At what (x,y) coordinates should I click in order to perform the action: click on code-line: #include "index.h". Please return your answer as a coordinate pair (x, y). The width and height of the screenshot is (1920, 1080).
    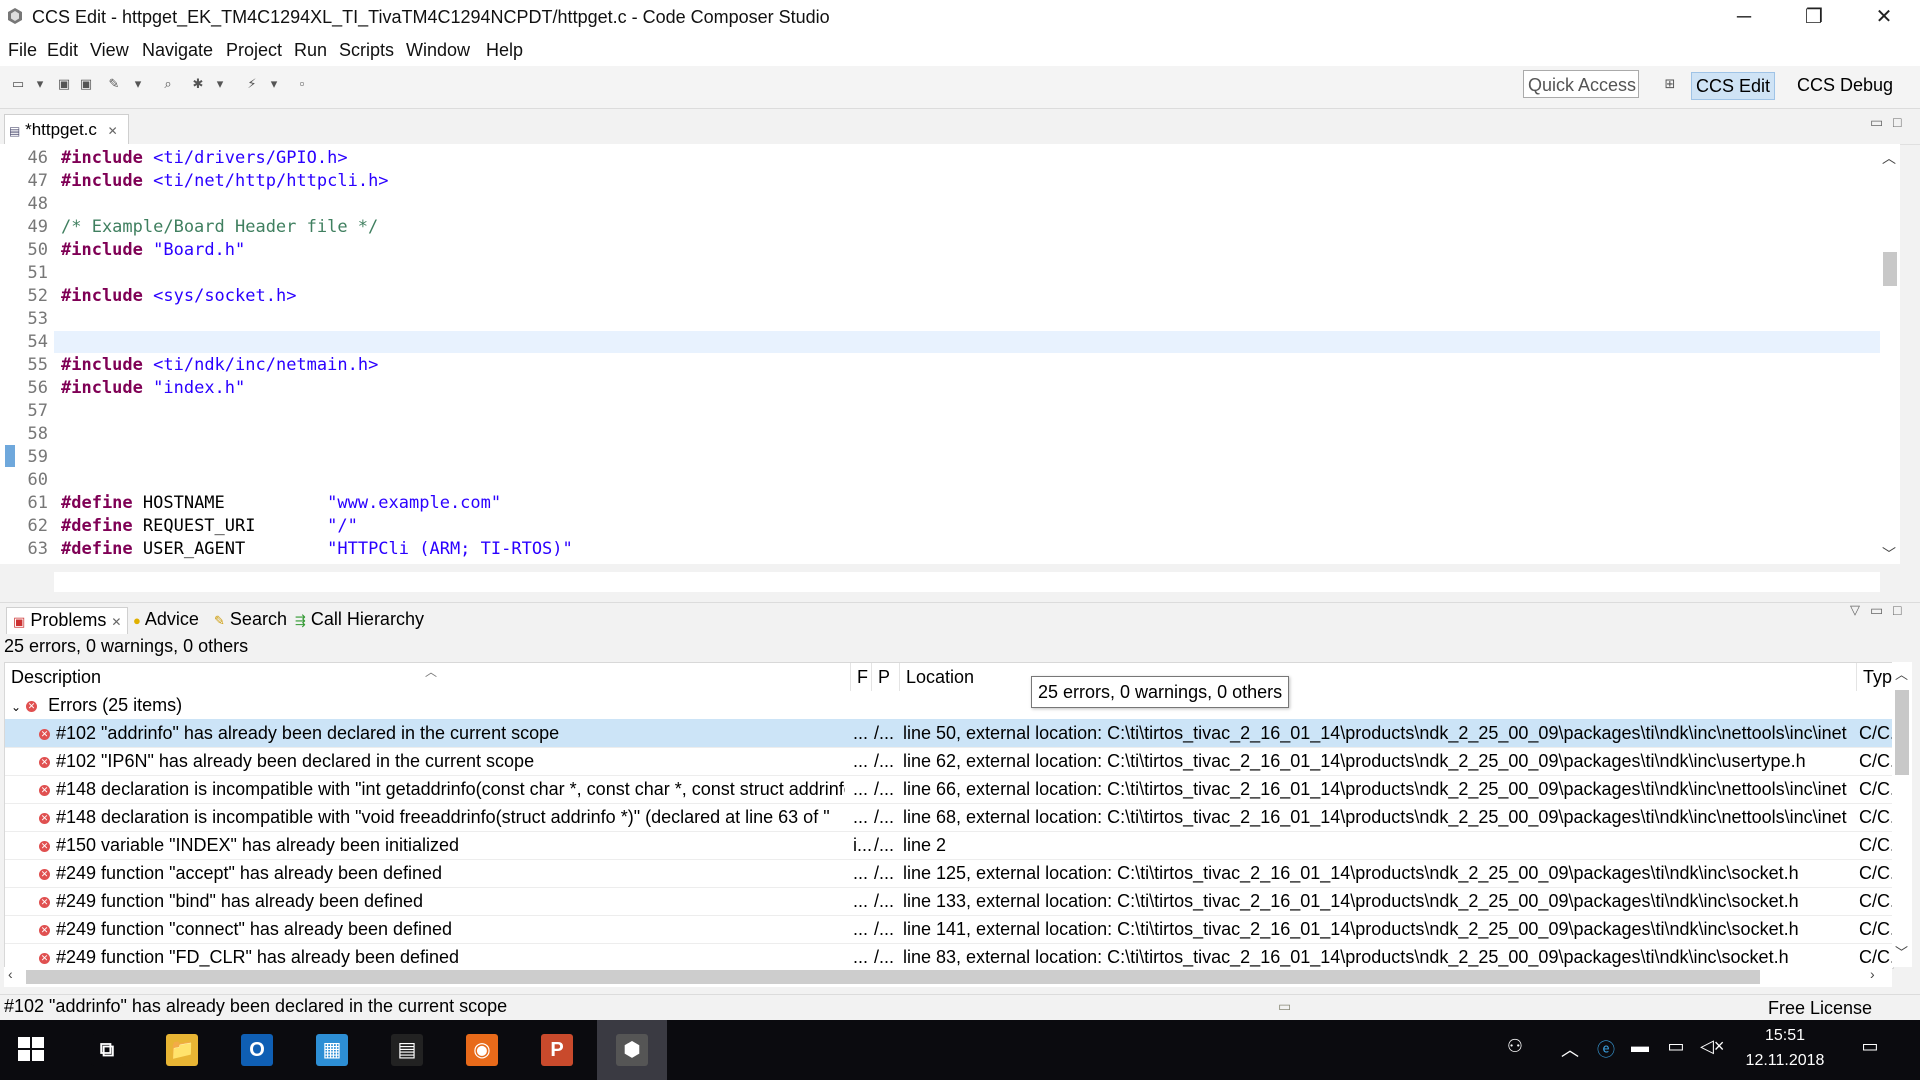
    Looking at the image, I should click on (153, 388).